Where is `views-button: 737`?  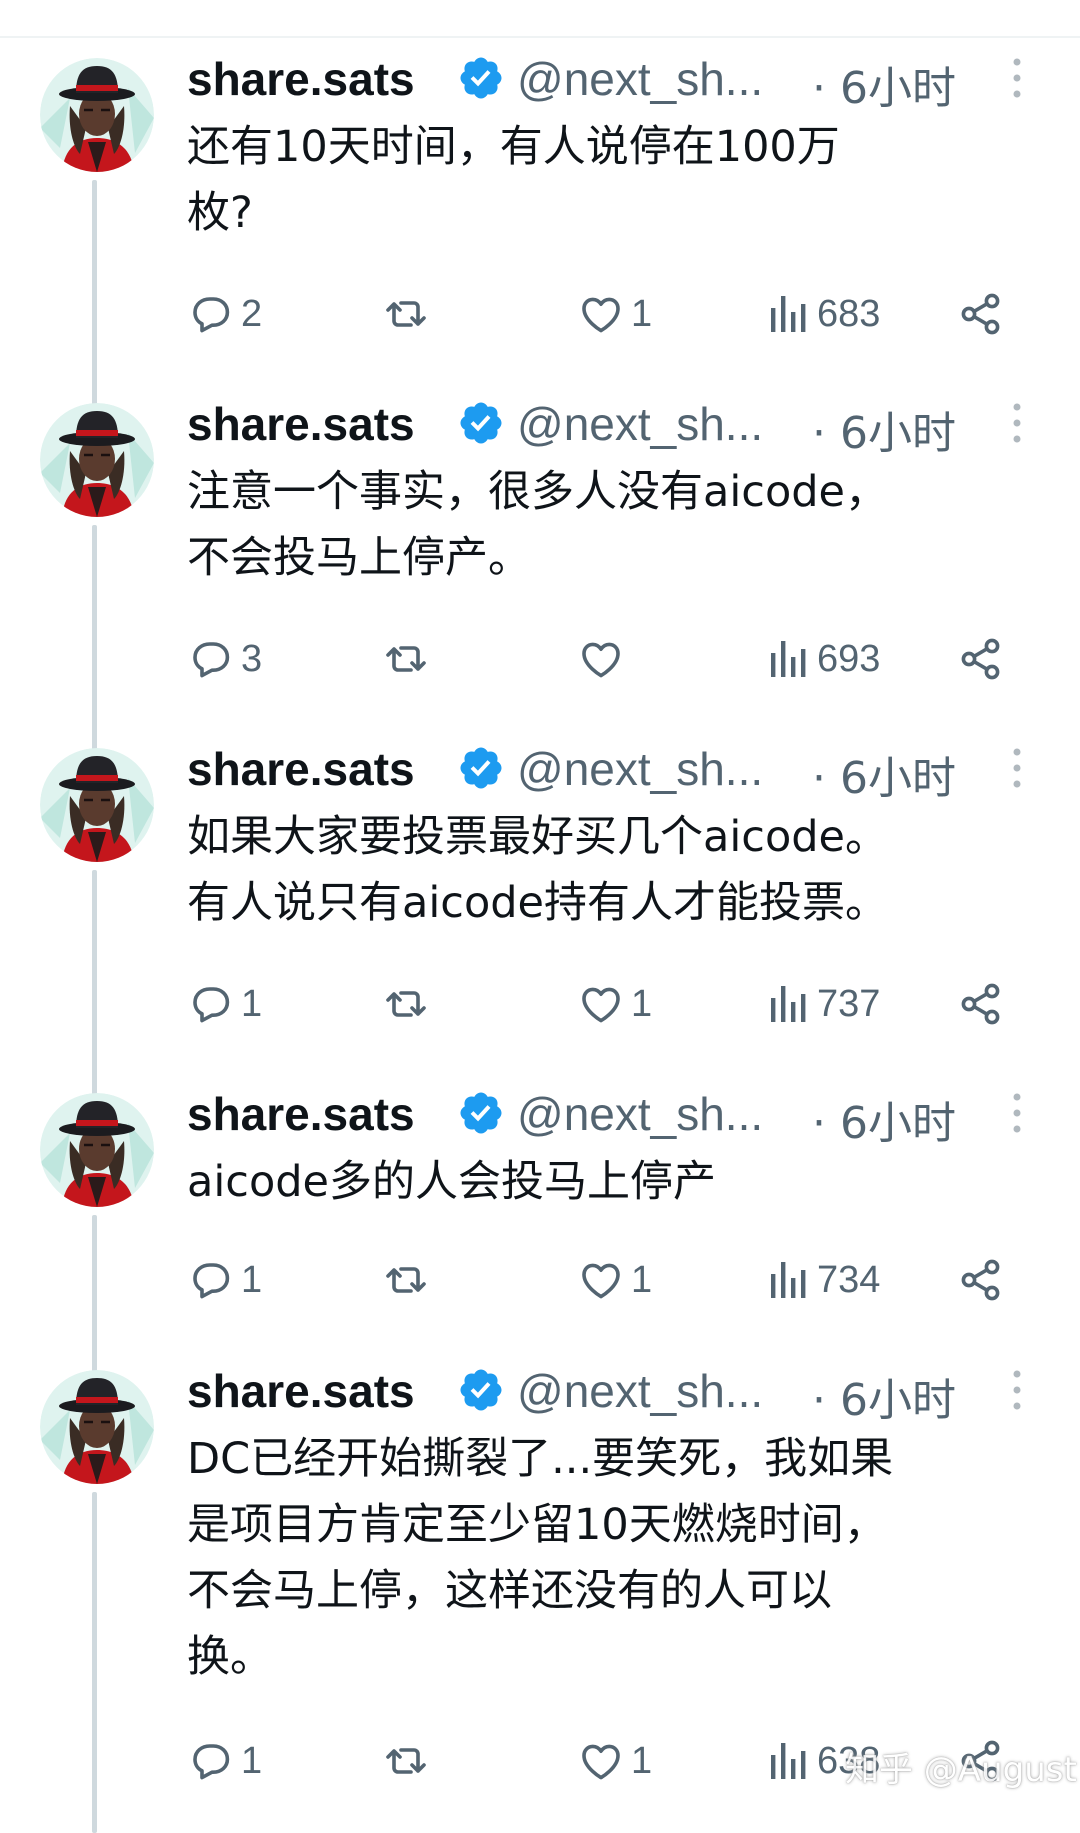 views-button: 737 is located at coordinates (823, 1004).